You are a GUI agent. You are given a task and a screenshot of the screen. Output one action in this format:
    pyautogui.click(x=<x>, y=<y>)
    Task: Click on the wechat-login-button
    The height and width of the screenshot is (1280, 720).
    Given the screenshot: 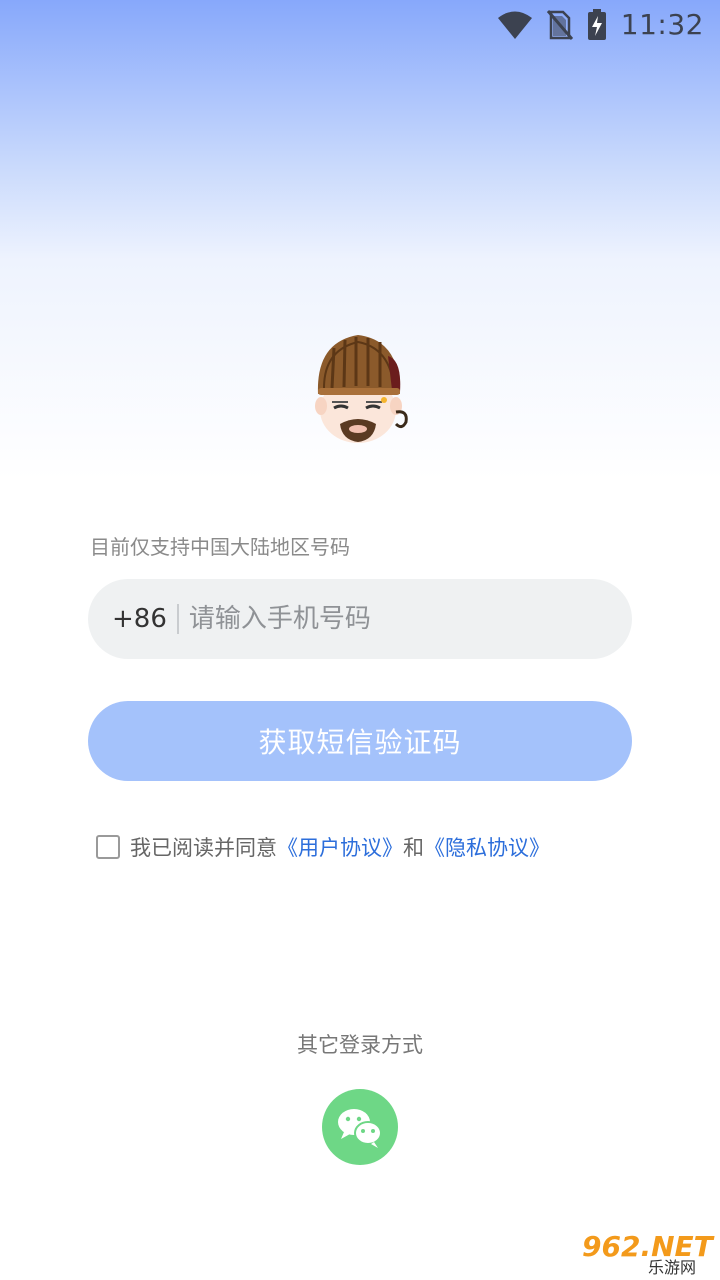 What is the action you would take?
    pyautogui.click(x=360, y=1127)
    